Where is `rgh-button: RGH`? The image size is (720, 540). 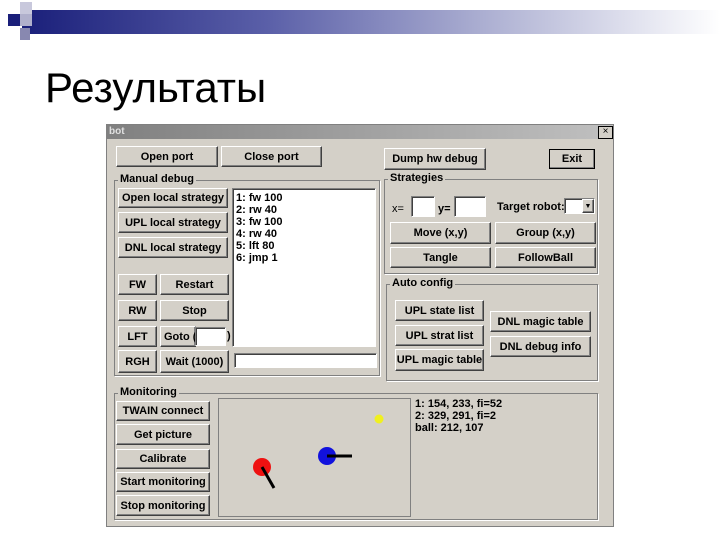 rgh-button: RGH is located at coordinates (137, 361).